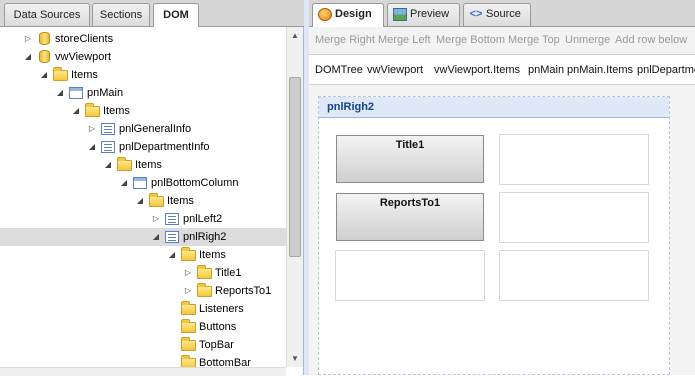 This screenshot has width=695, height=376. Describe the element at coordinates (666, 70) in the screenshot. I see `breadcrumb-item: pnlDepartme` at that location.